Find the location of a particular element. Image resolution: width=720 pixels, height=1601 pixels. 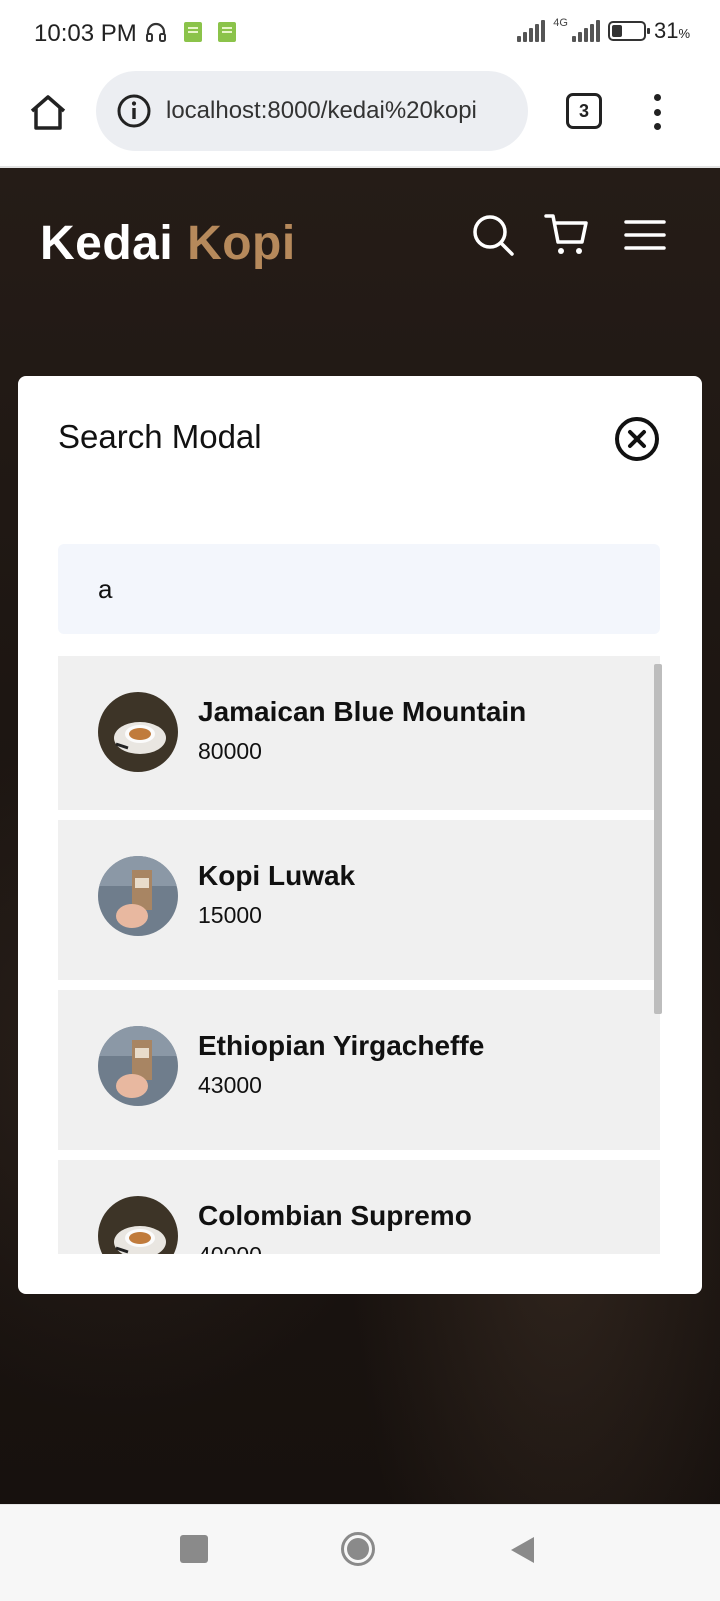

address-bar: localhost:8000/kedai%20kopi is located at coordinates (312, 111).